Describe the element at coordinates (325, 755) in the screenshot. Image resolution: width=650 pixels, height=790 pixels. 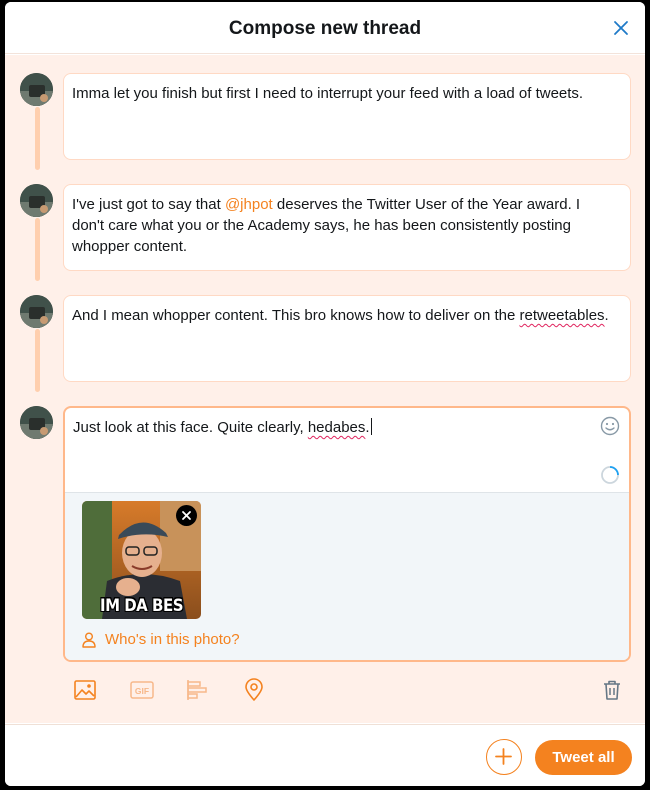
I see `modal-footer: Tweet all` at that location.